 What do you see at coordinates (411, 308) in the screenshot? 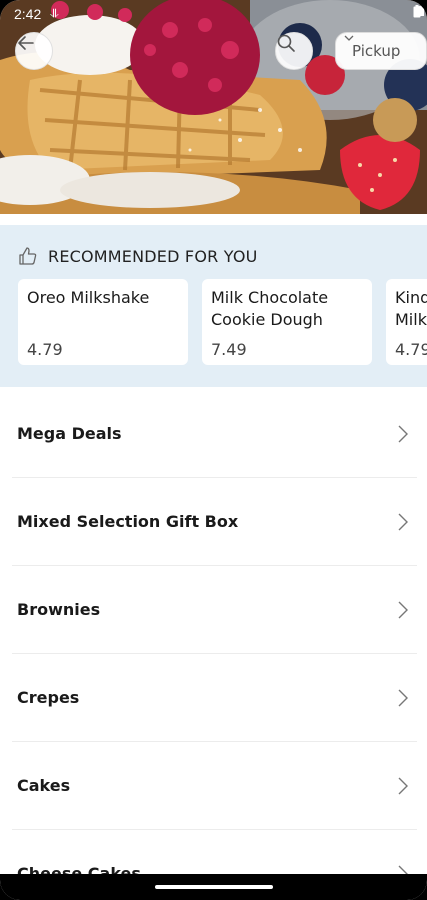
I see `card-name: Kind Milk` at bounding box center [411, 308].